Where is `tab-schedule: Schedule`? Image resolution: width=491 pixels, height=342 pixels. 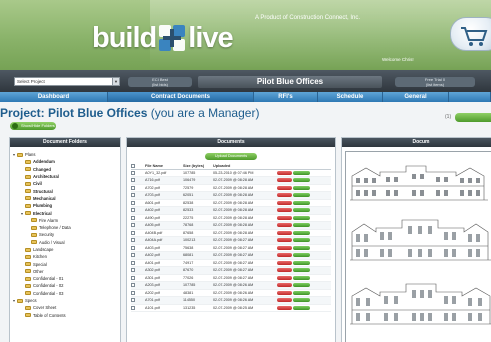 tab-schedule: Schedule is located at coordinates (350, 97).